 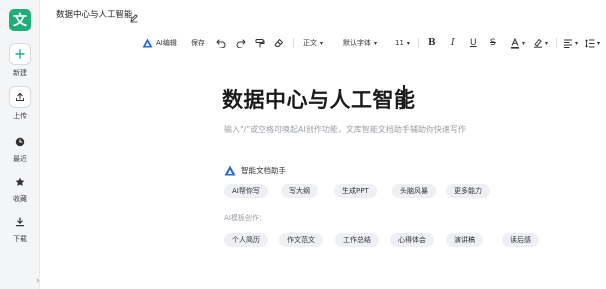 What do you see at coordinates (279, 43) in the screenshot?
I see `eraser-icon` at bounding box center [279, 43].